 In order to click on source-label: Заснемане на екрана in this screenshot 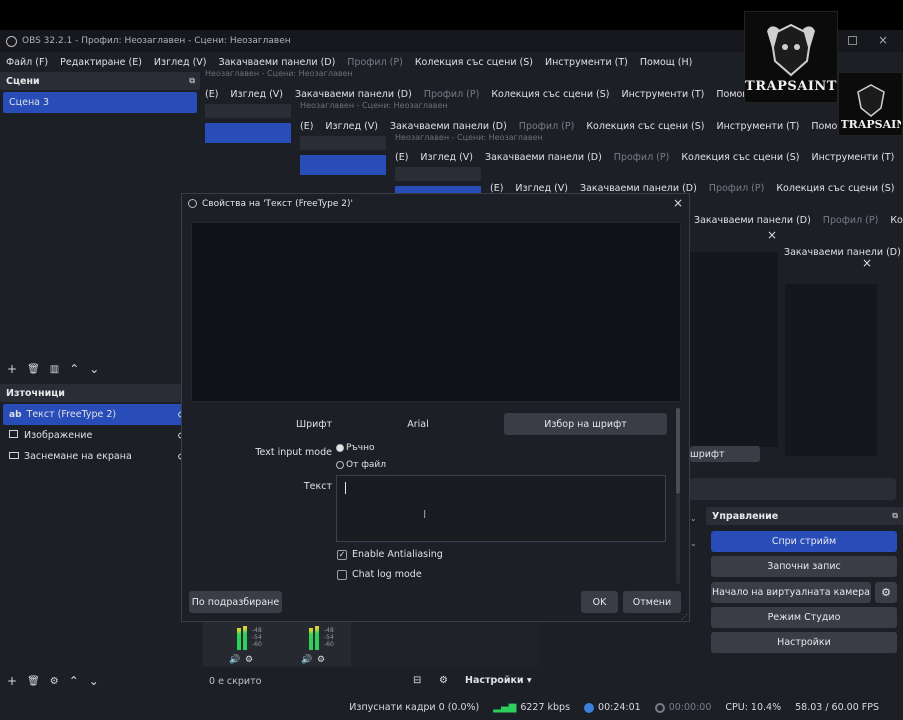, I will do `click(78, 456)`.